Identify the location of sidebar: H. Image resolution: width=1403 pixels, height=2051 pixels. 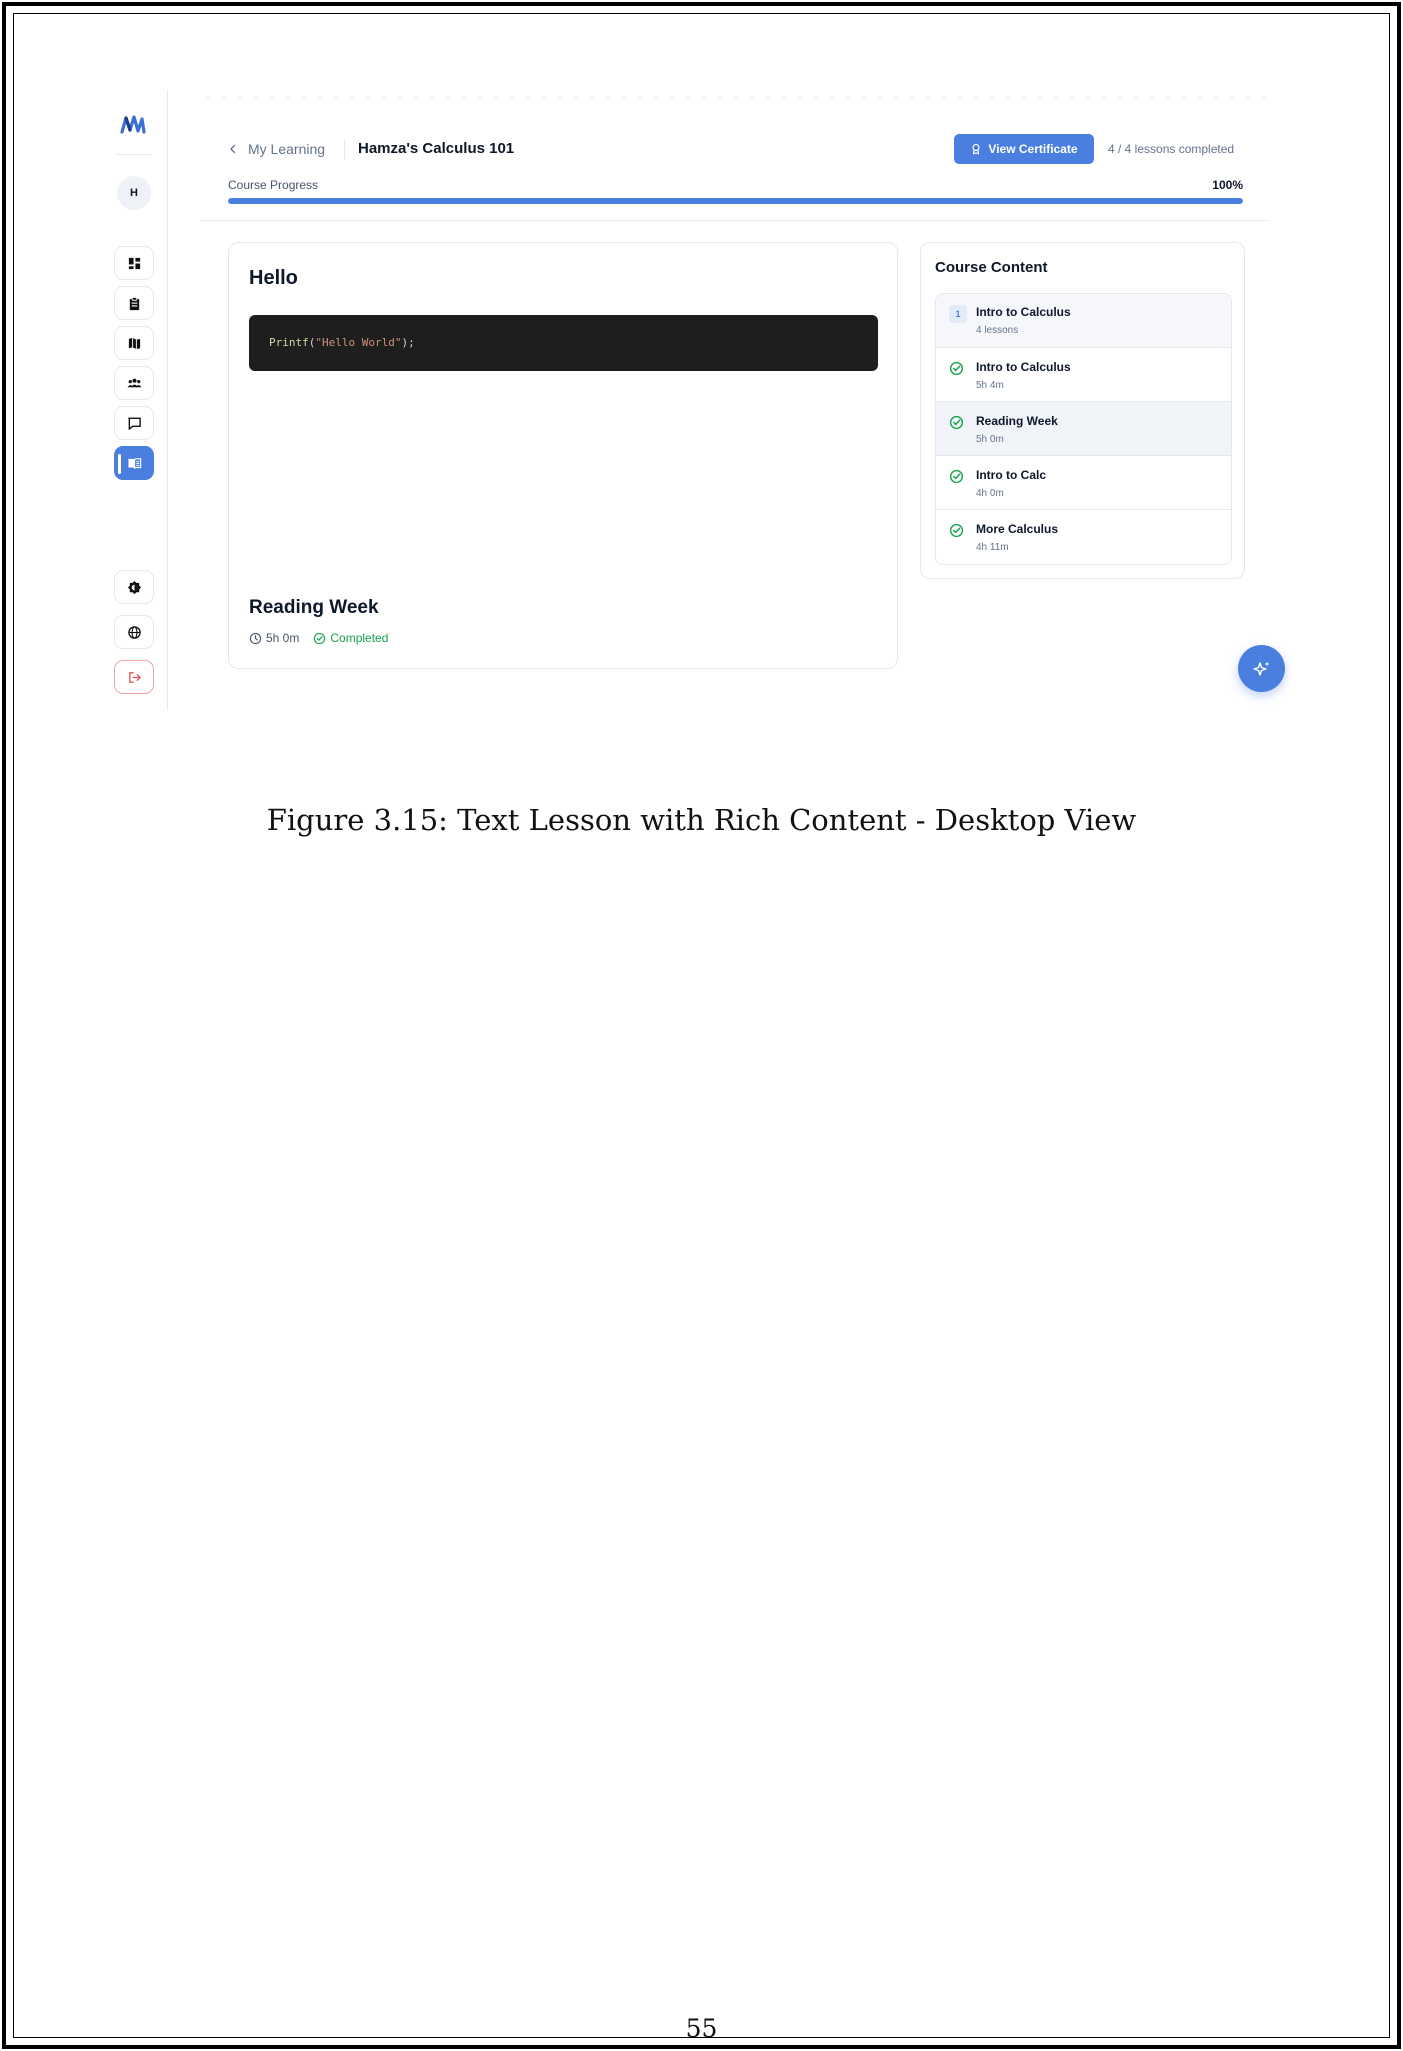
(134, 400).